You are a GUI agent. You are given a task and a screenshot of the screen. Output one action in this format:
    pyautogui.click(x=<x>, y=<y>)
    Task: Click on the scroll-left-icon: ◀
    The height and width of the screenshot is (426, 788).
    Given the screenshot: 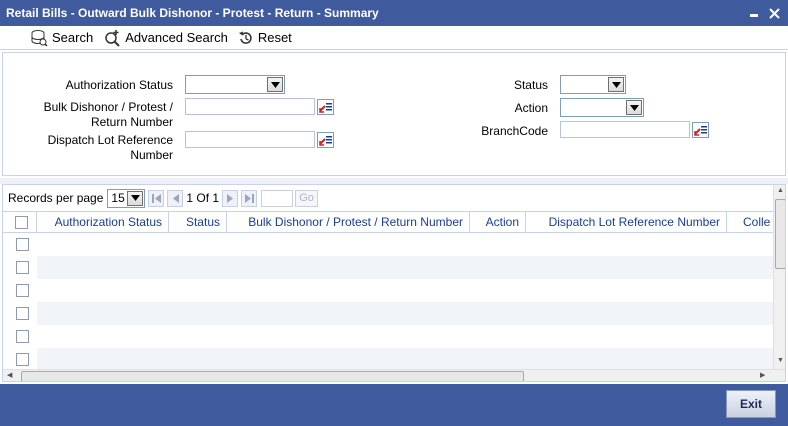 What is the action you would take?
    pyautogui.click(x=9, y=375)
    